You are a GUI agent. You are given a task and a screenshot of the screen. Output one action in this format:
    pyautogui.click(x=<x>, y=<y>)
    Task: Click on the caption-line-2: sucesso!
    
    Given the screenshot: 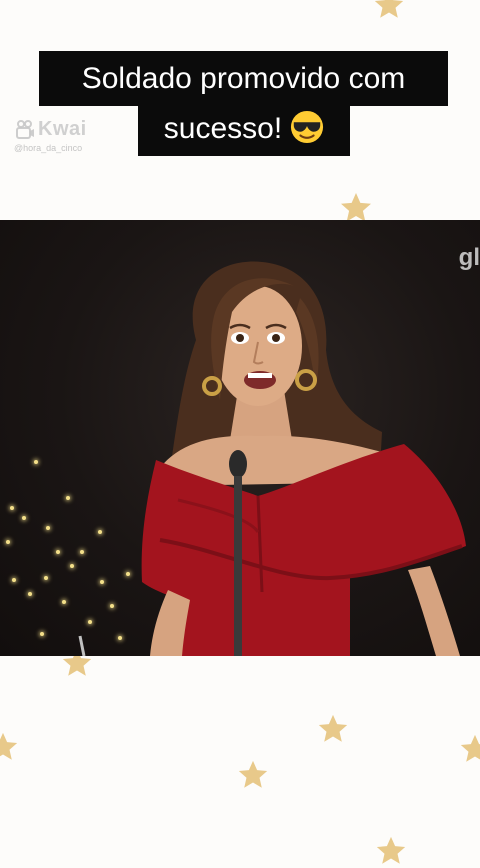 What is the action you would take?
    pyautogui.click(x=244, y=131)
    